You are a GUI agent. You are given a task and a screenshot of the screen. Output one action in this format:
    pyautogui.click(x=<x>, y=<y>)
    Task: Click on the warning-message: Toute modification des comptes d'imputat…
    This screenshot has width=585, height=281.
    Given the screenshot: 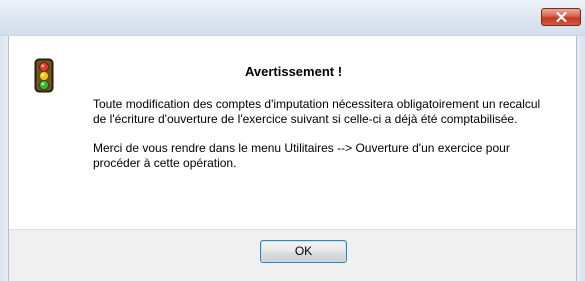 What is the action you would take?
    pyautogui.click(x=328, y=112)
    